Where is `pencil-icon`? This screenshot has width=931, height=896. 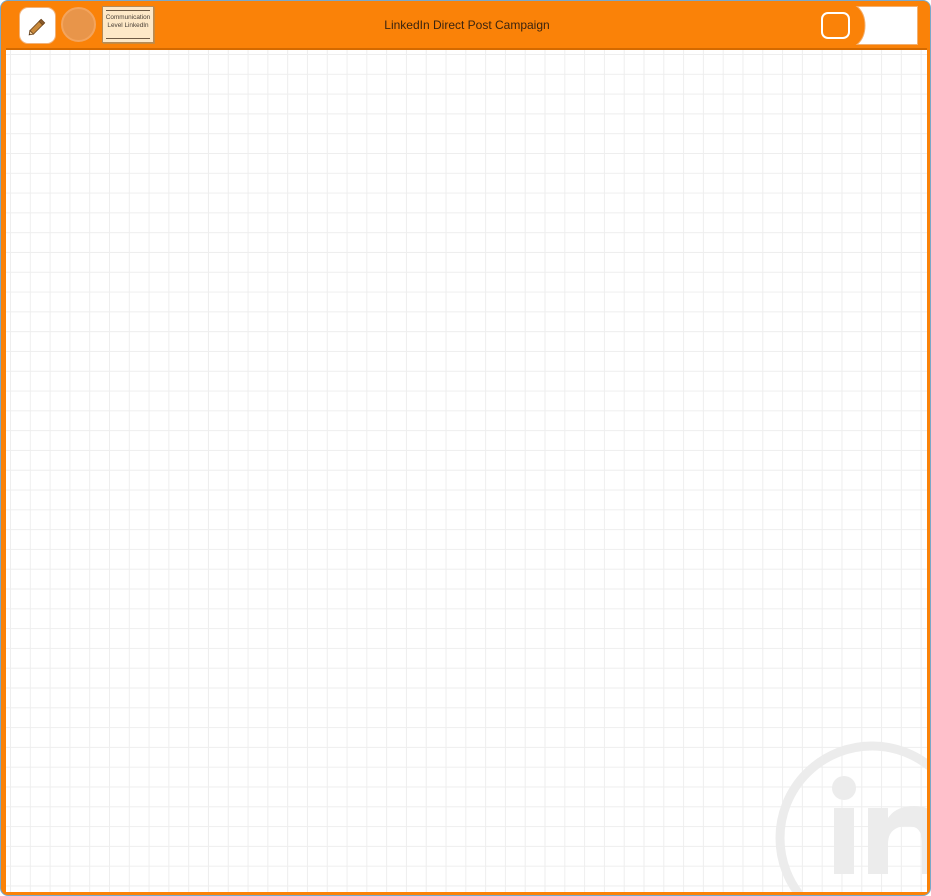
pencil-icon is located at coordinates (36, 26).